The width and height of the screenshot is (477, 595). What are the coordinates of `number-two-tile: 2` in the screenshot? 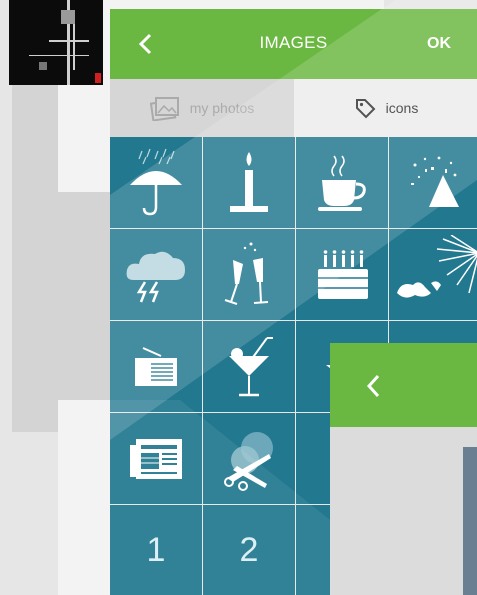 It's located at (249, 550).